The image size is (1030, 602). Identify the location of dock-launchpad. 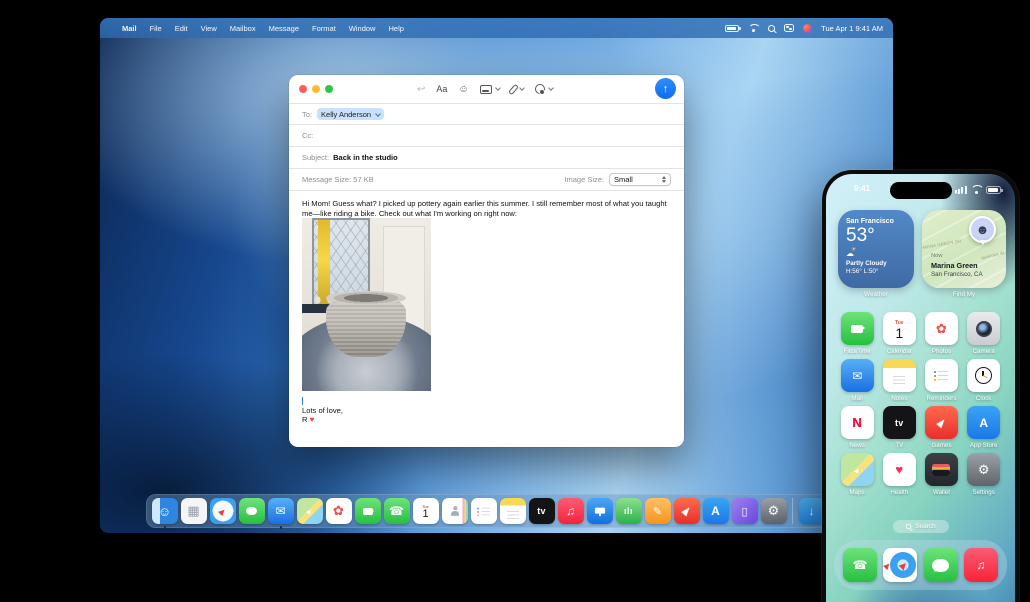
(193, 511).